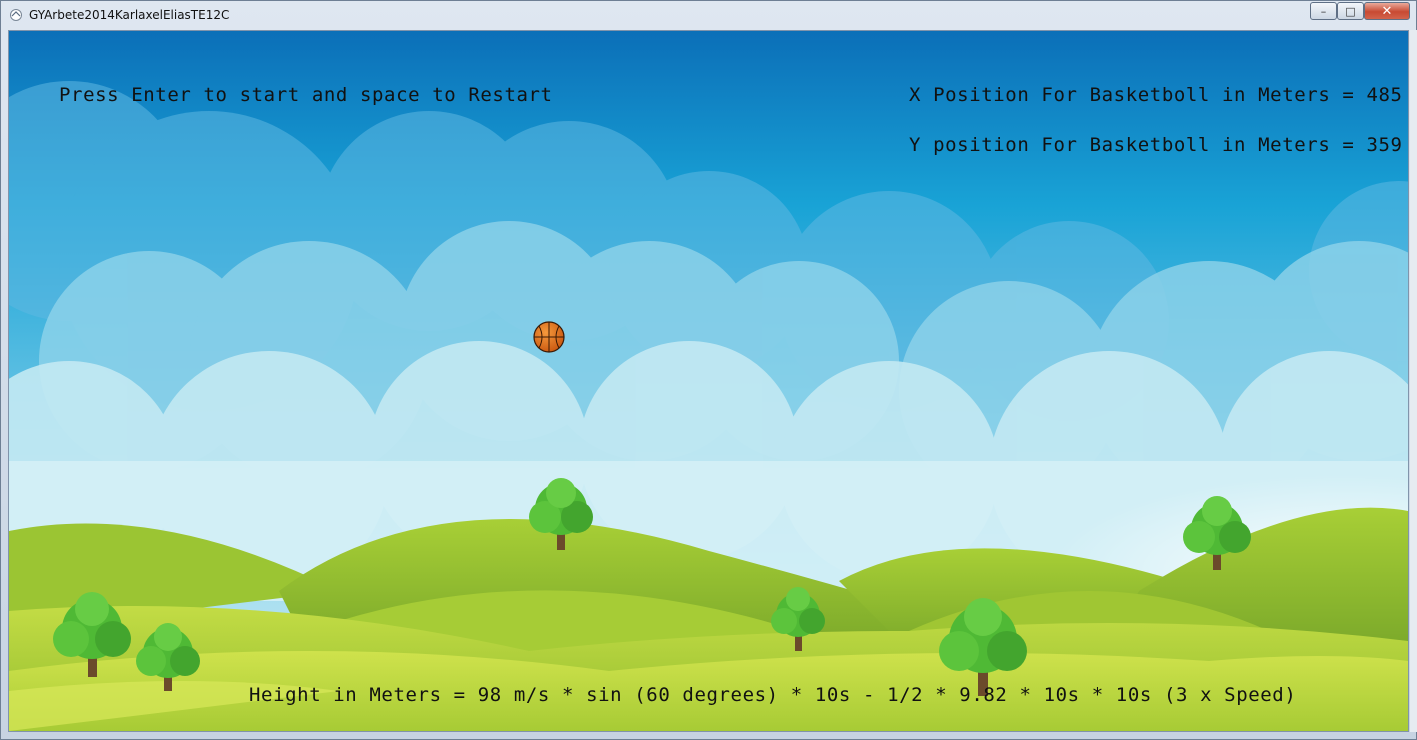  Describe the element at coordinates (549, 337) in the screenshot. I see `basketball` at that location.